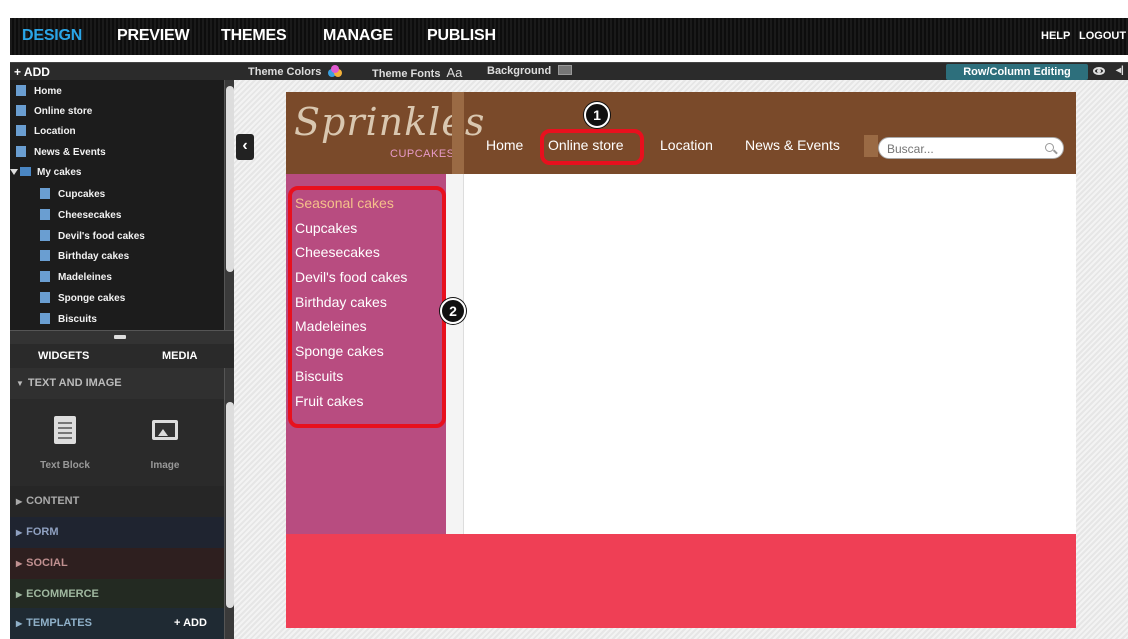 Image resolution: width=1128 pixels, height=639 pixels. Describe the element at coordinates (453, 311) in the screenshot. I see `annotation-badge-2: 2` at that location.